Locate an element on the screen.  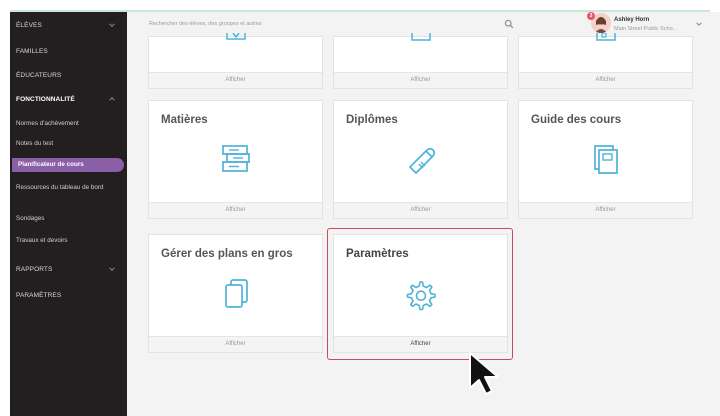
card-diplomes: Diplômes Afficher is located at coordinates (420, 159).